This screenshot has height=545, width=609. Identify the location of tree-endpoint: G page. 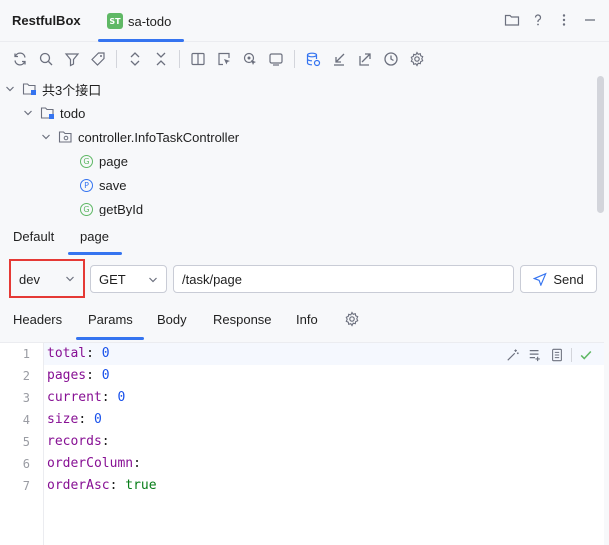
(104, 161).